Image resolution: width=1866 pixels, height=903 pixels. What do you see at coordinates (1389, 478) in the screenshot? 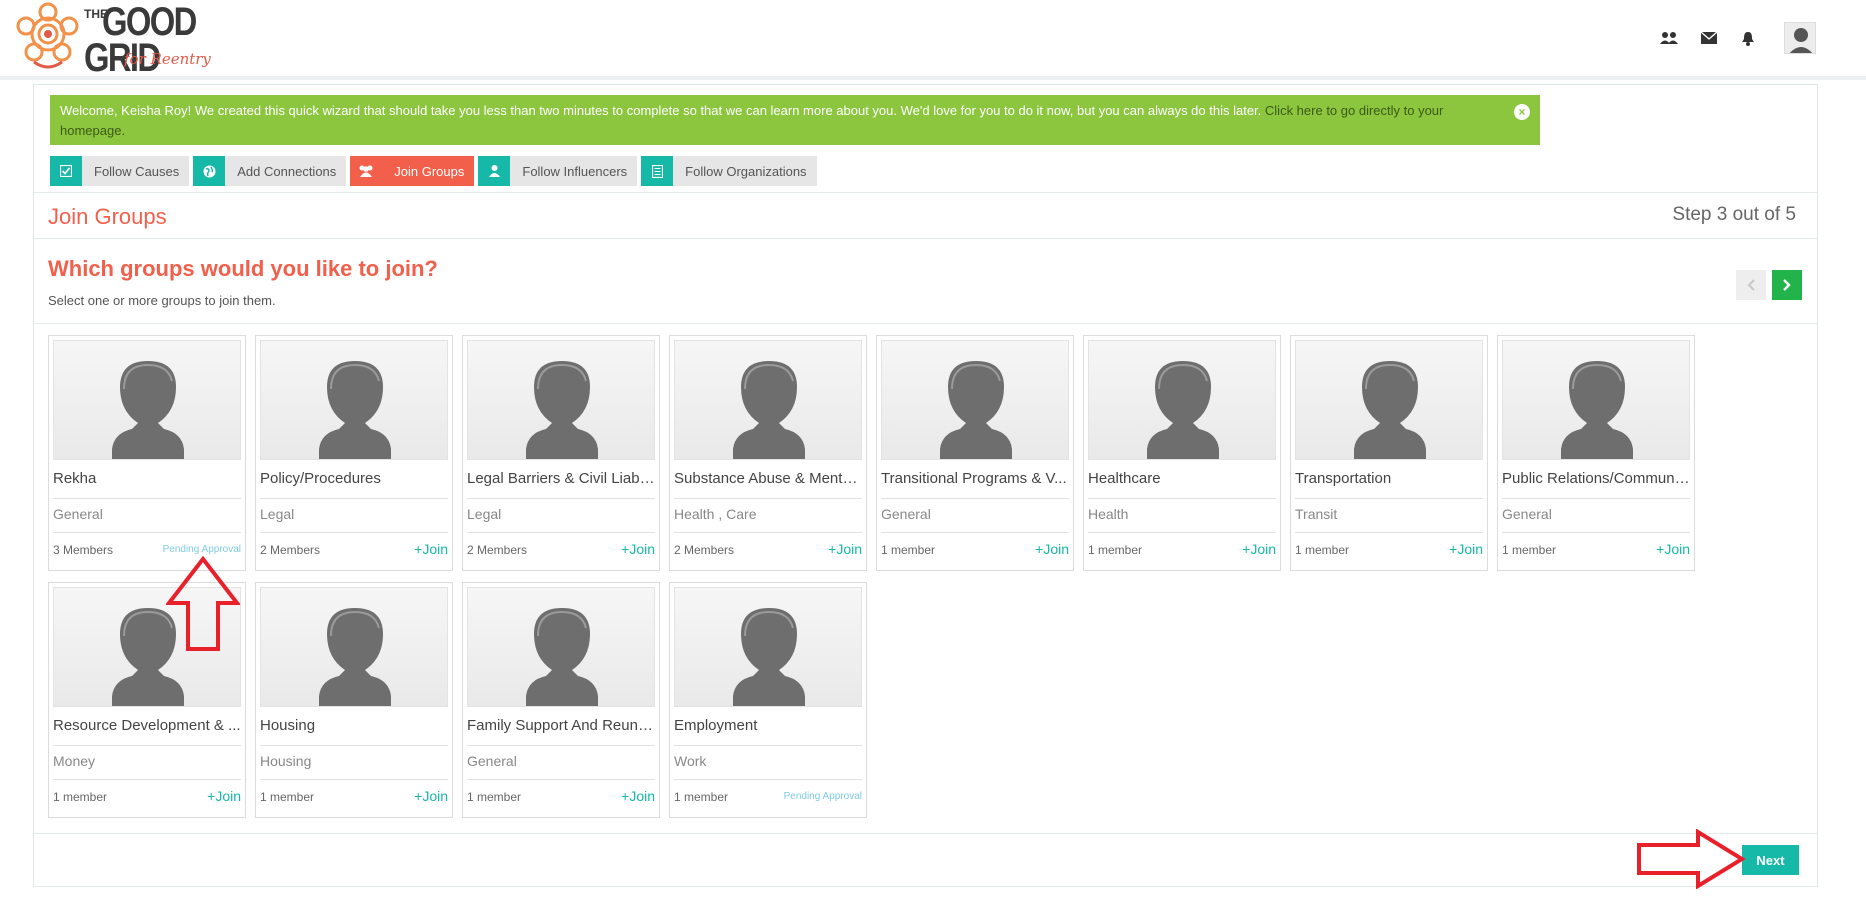
I see `group-name: Transportation` at bounding box center [1389, 478].